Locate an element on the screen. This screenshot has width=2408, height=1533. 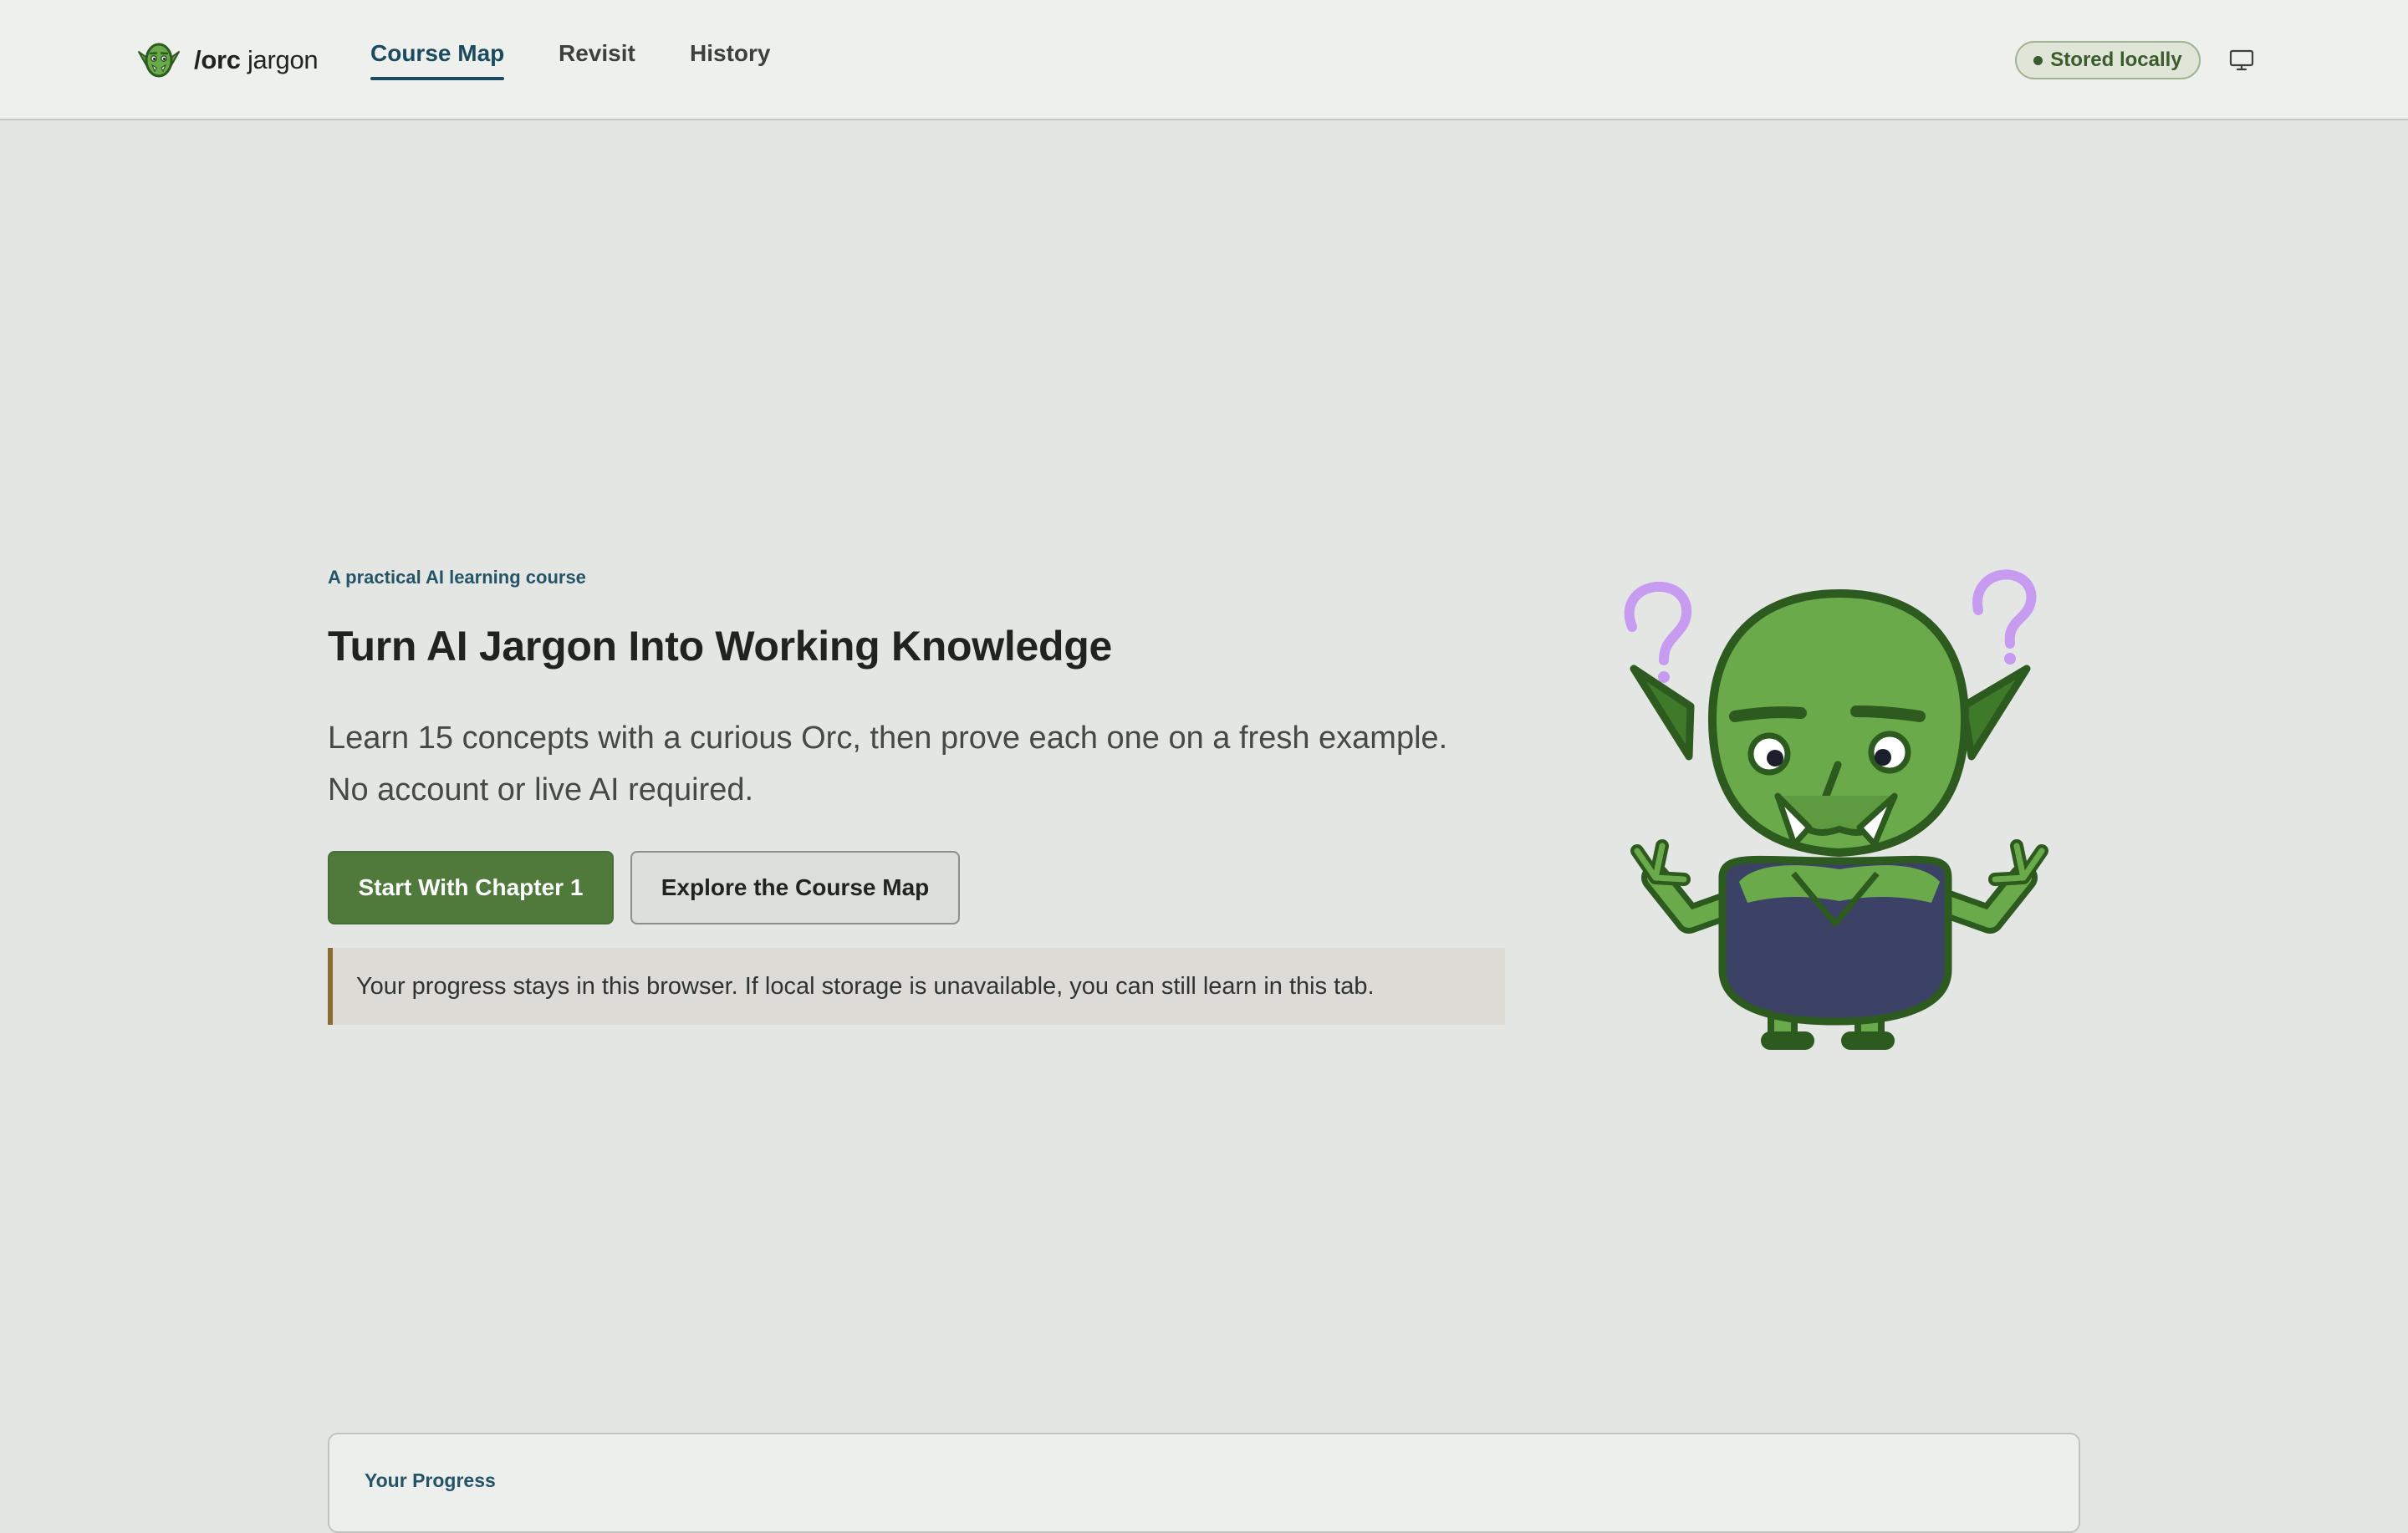
status-badge-label: Stored locally is located at coordinates (2116, 59).